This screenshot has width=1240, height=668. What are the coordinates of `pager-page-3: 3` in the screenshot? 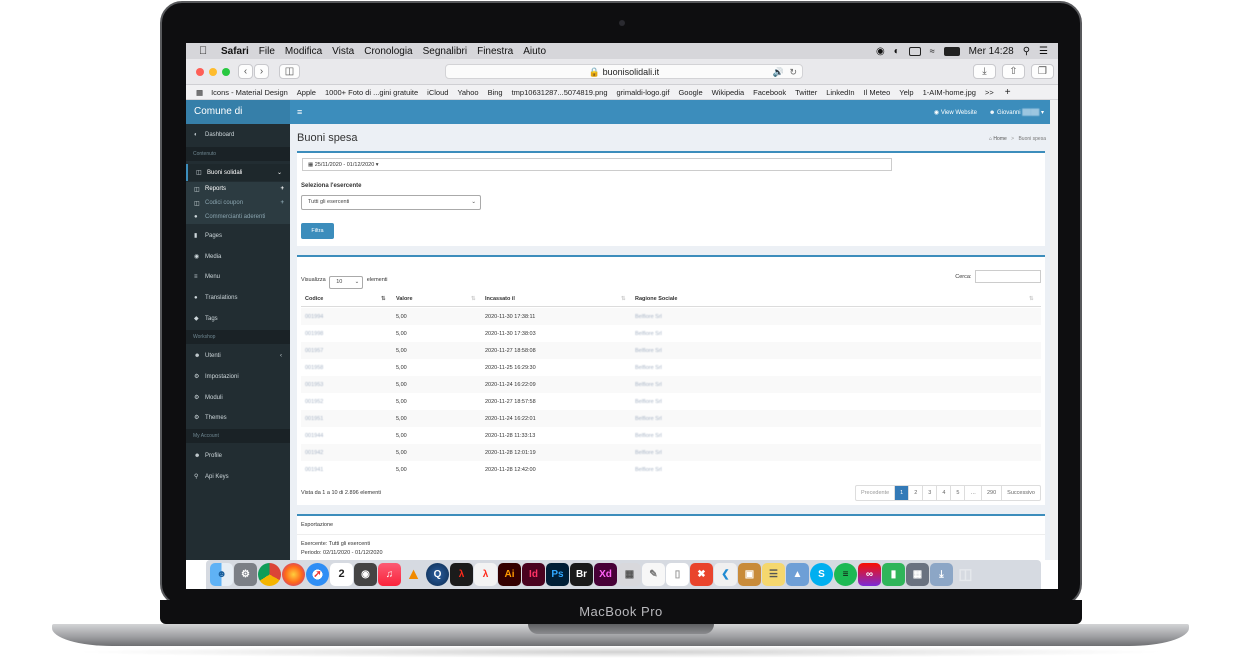 It's located at (930, 493).